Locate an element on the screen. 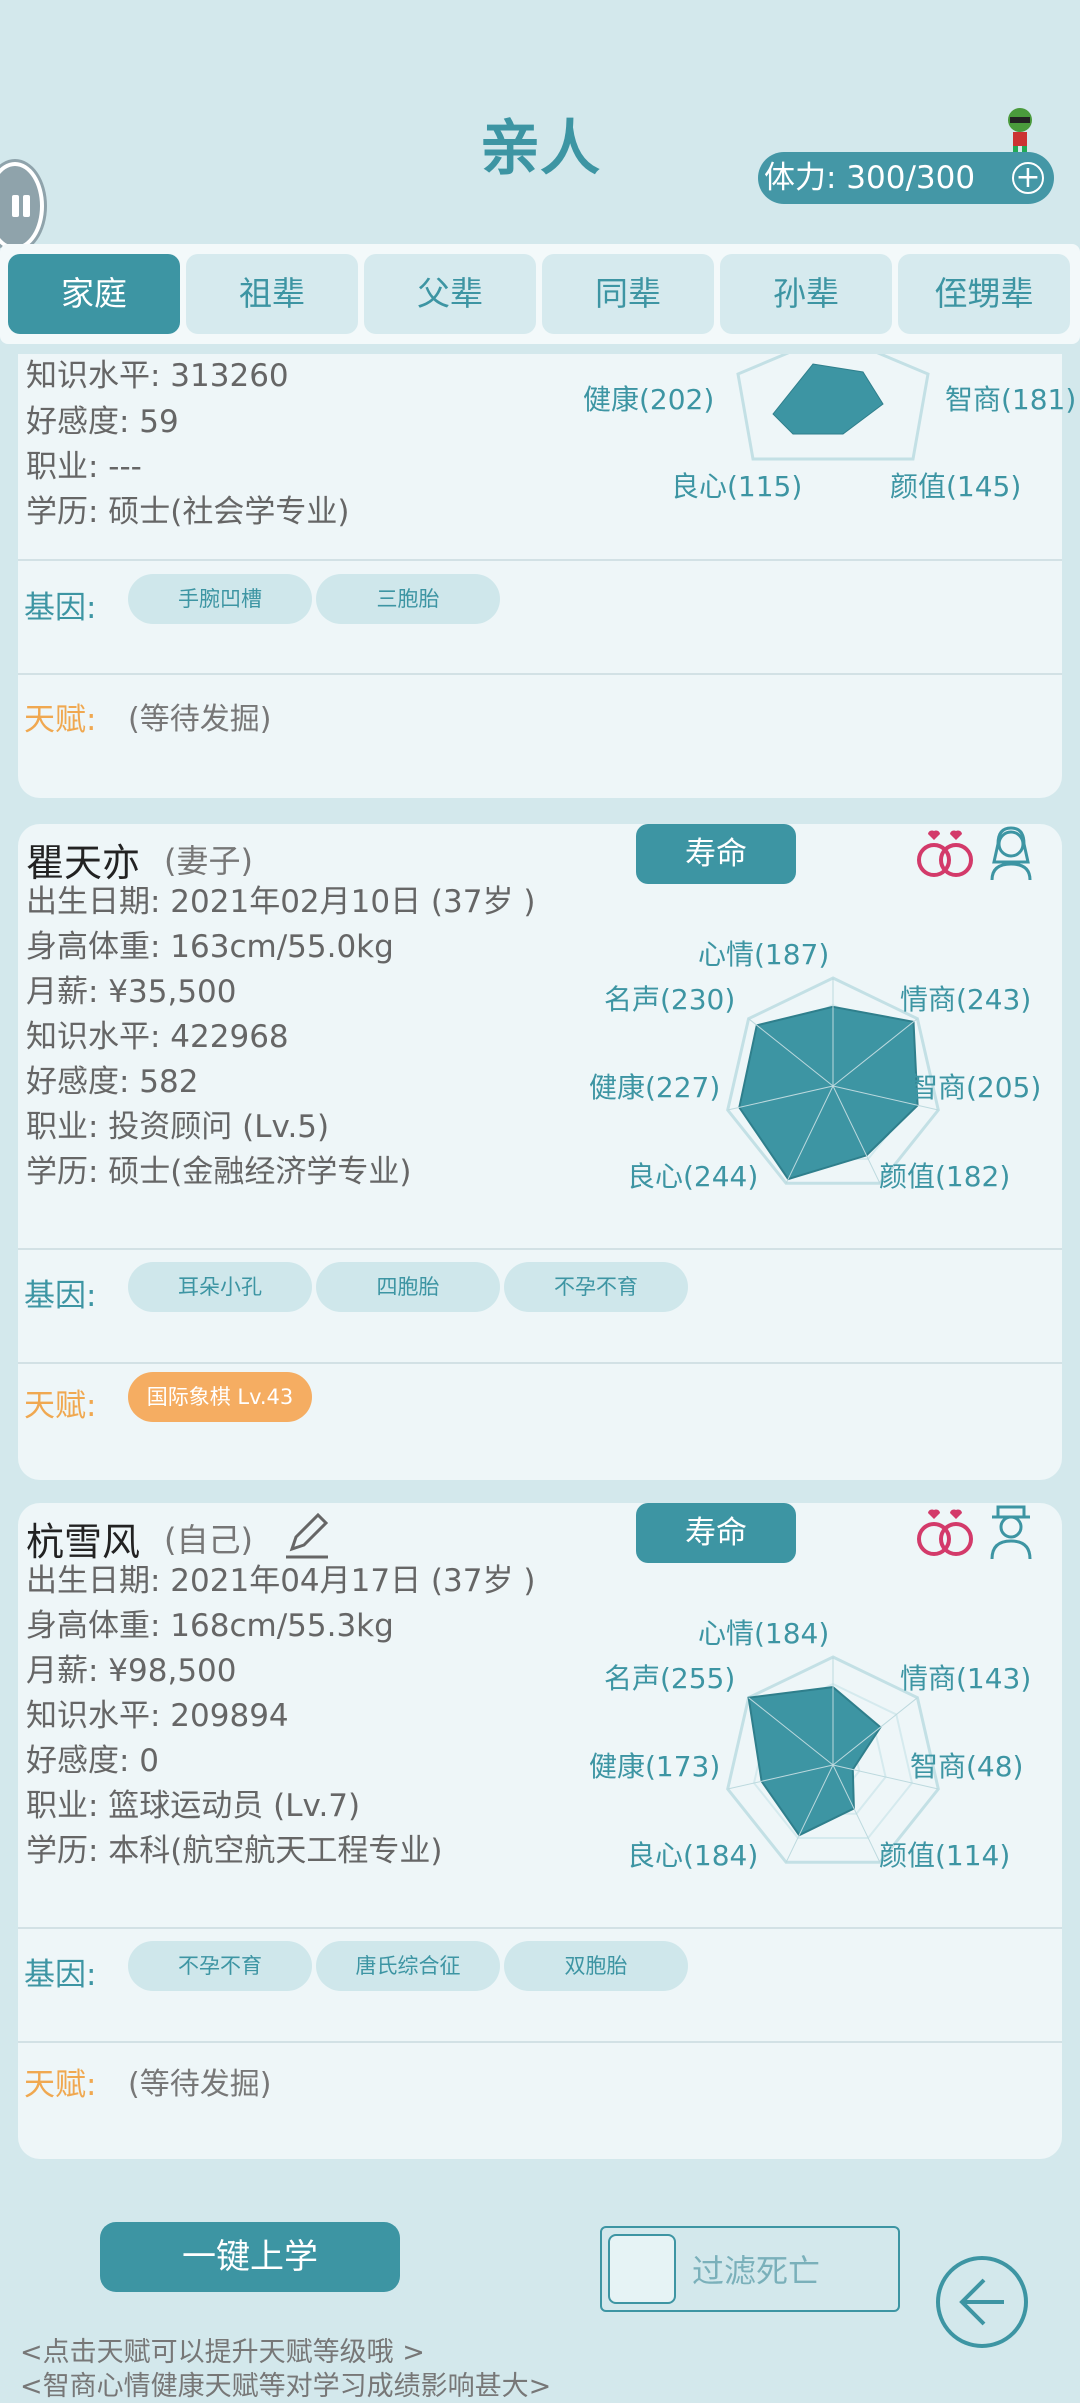 This screenshot has width=1080, height=2403. add-stamina-button: + is located at coordinates (1028, 178).